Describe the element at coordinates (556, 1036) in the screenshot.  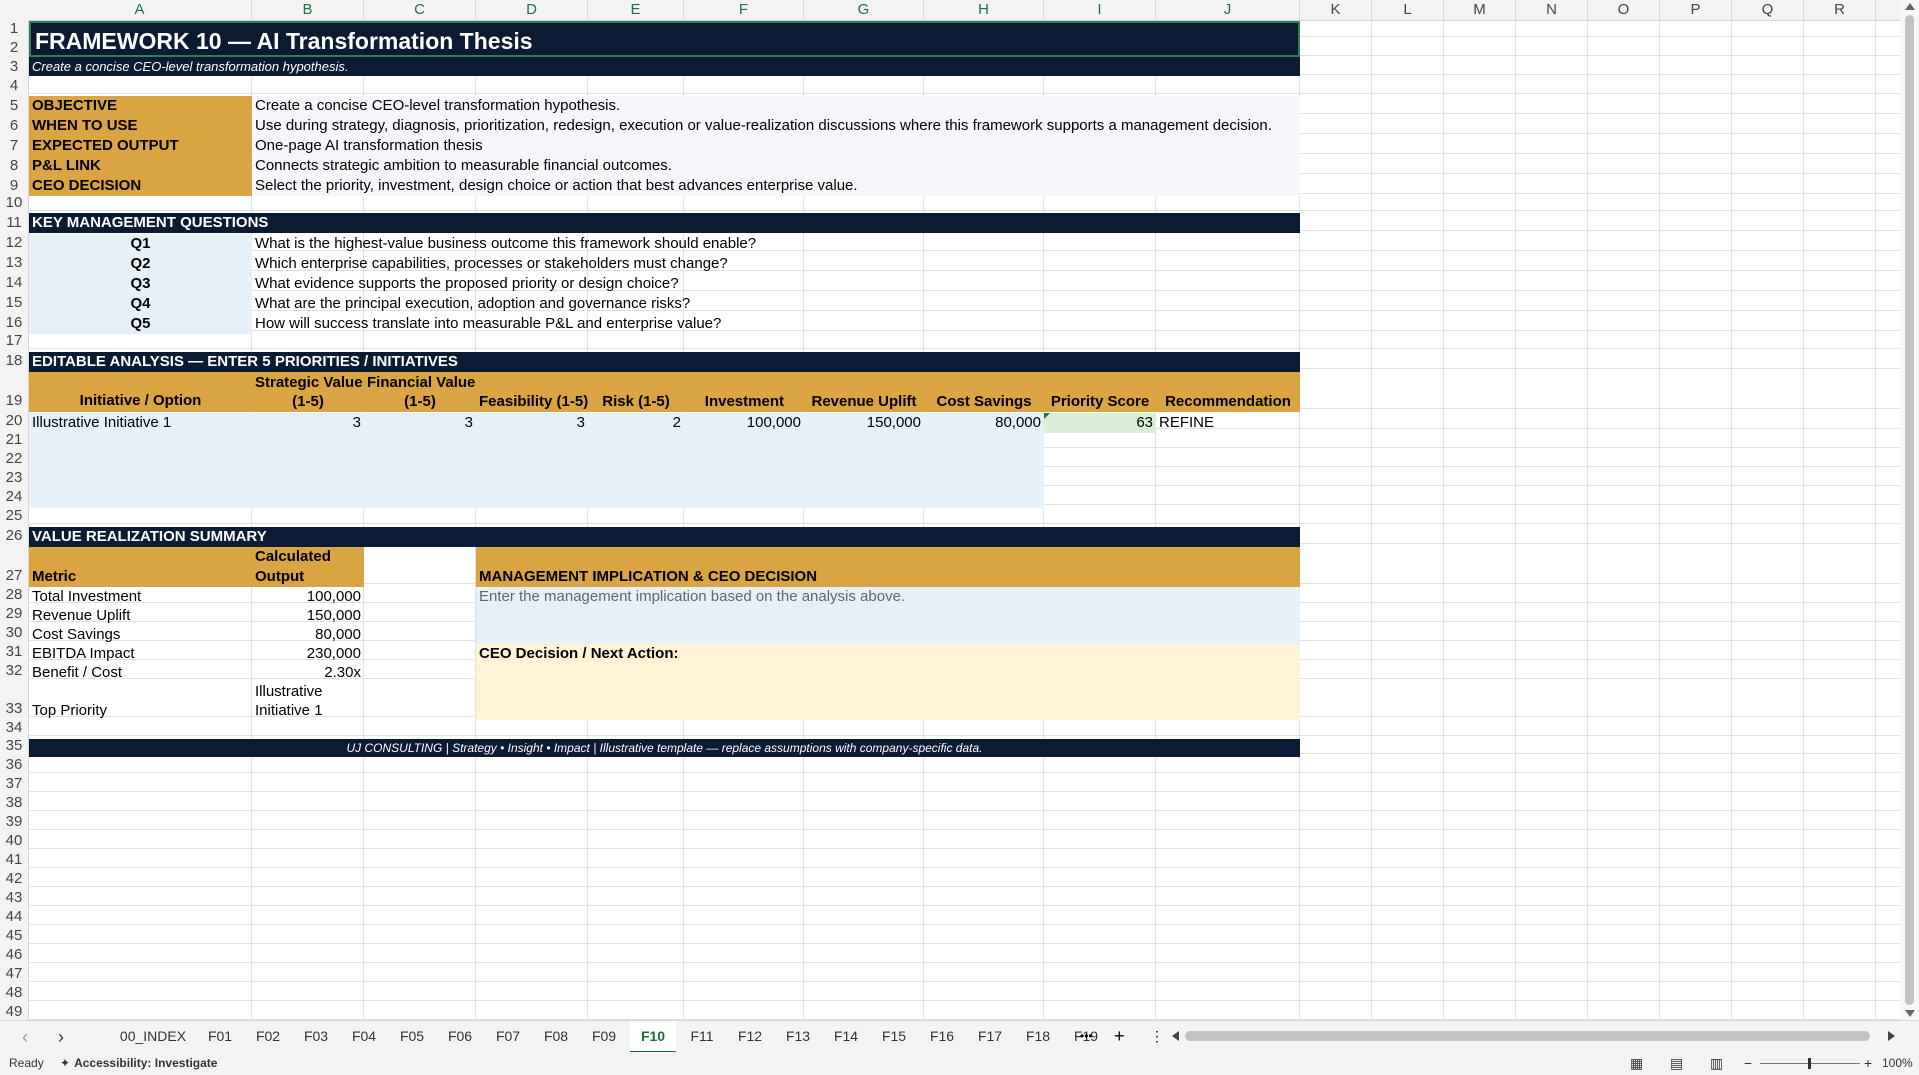
I see `sheet-tab: F08` at that location.